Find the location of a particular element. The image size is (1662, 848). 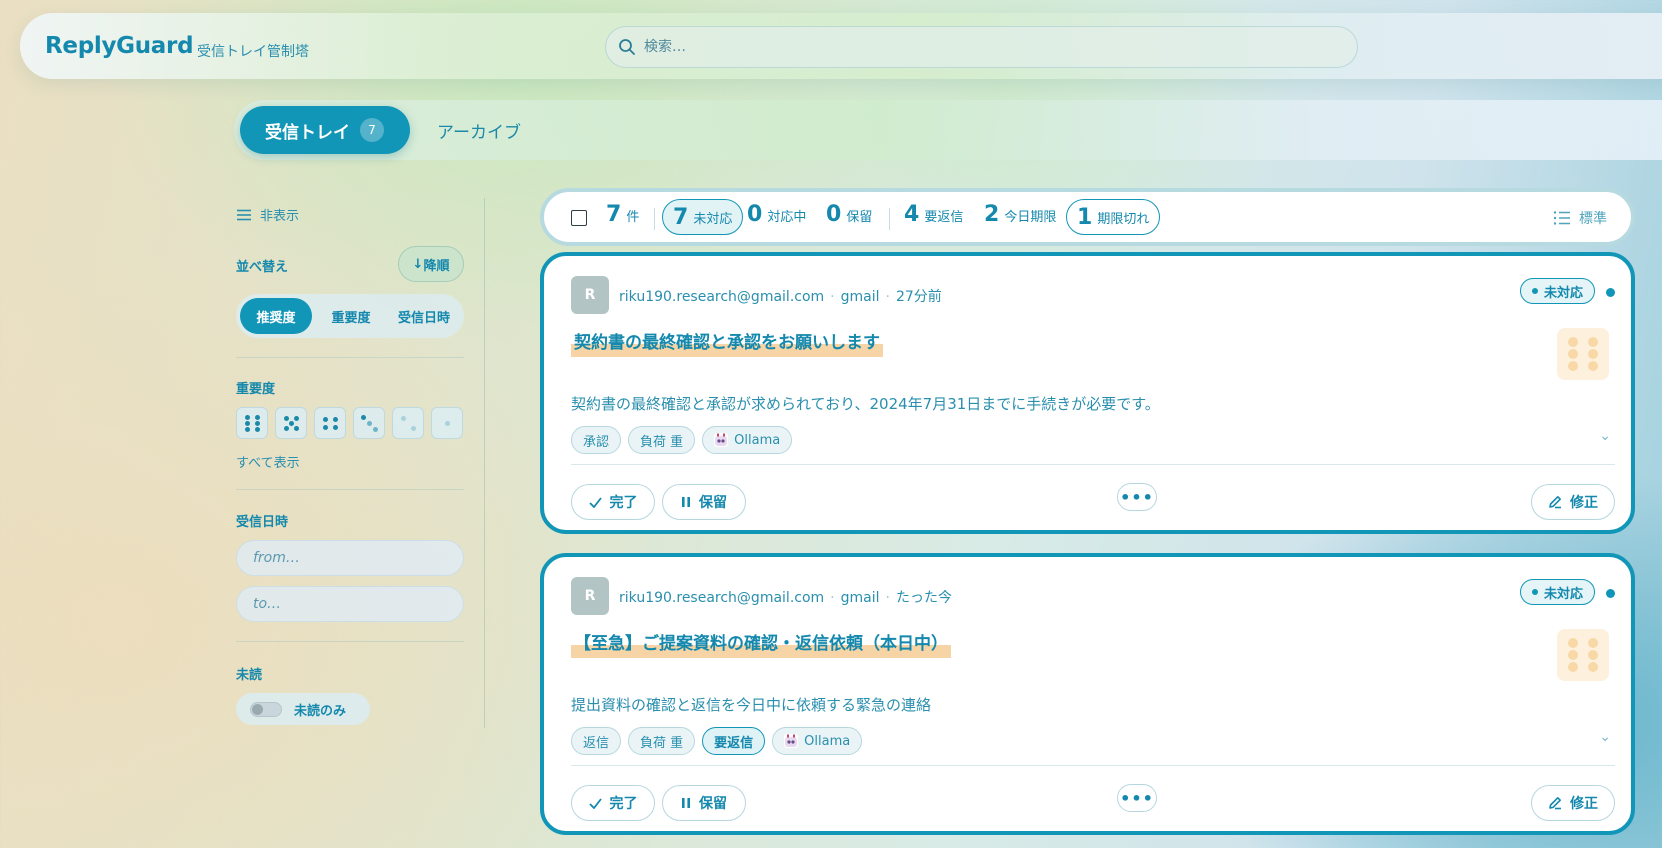

stat-overdue: 1 期限切れ is located at coordinates (1113, 217).